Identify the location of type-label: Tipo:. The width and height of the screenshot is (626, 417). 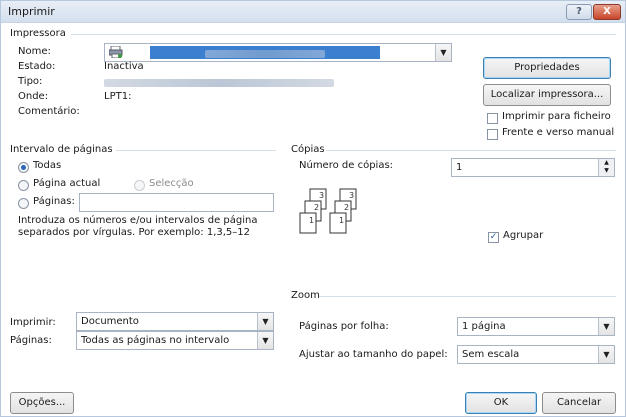
(30, 81).